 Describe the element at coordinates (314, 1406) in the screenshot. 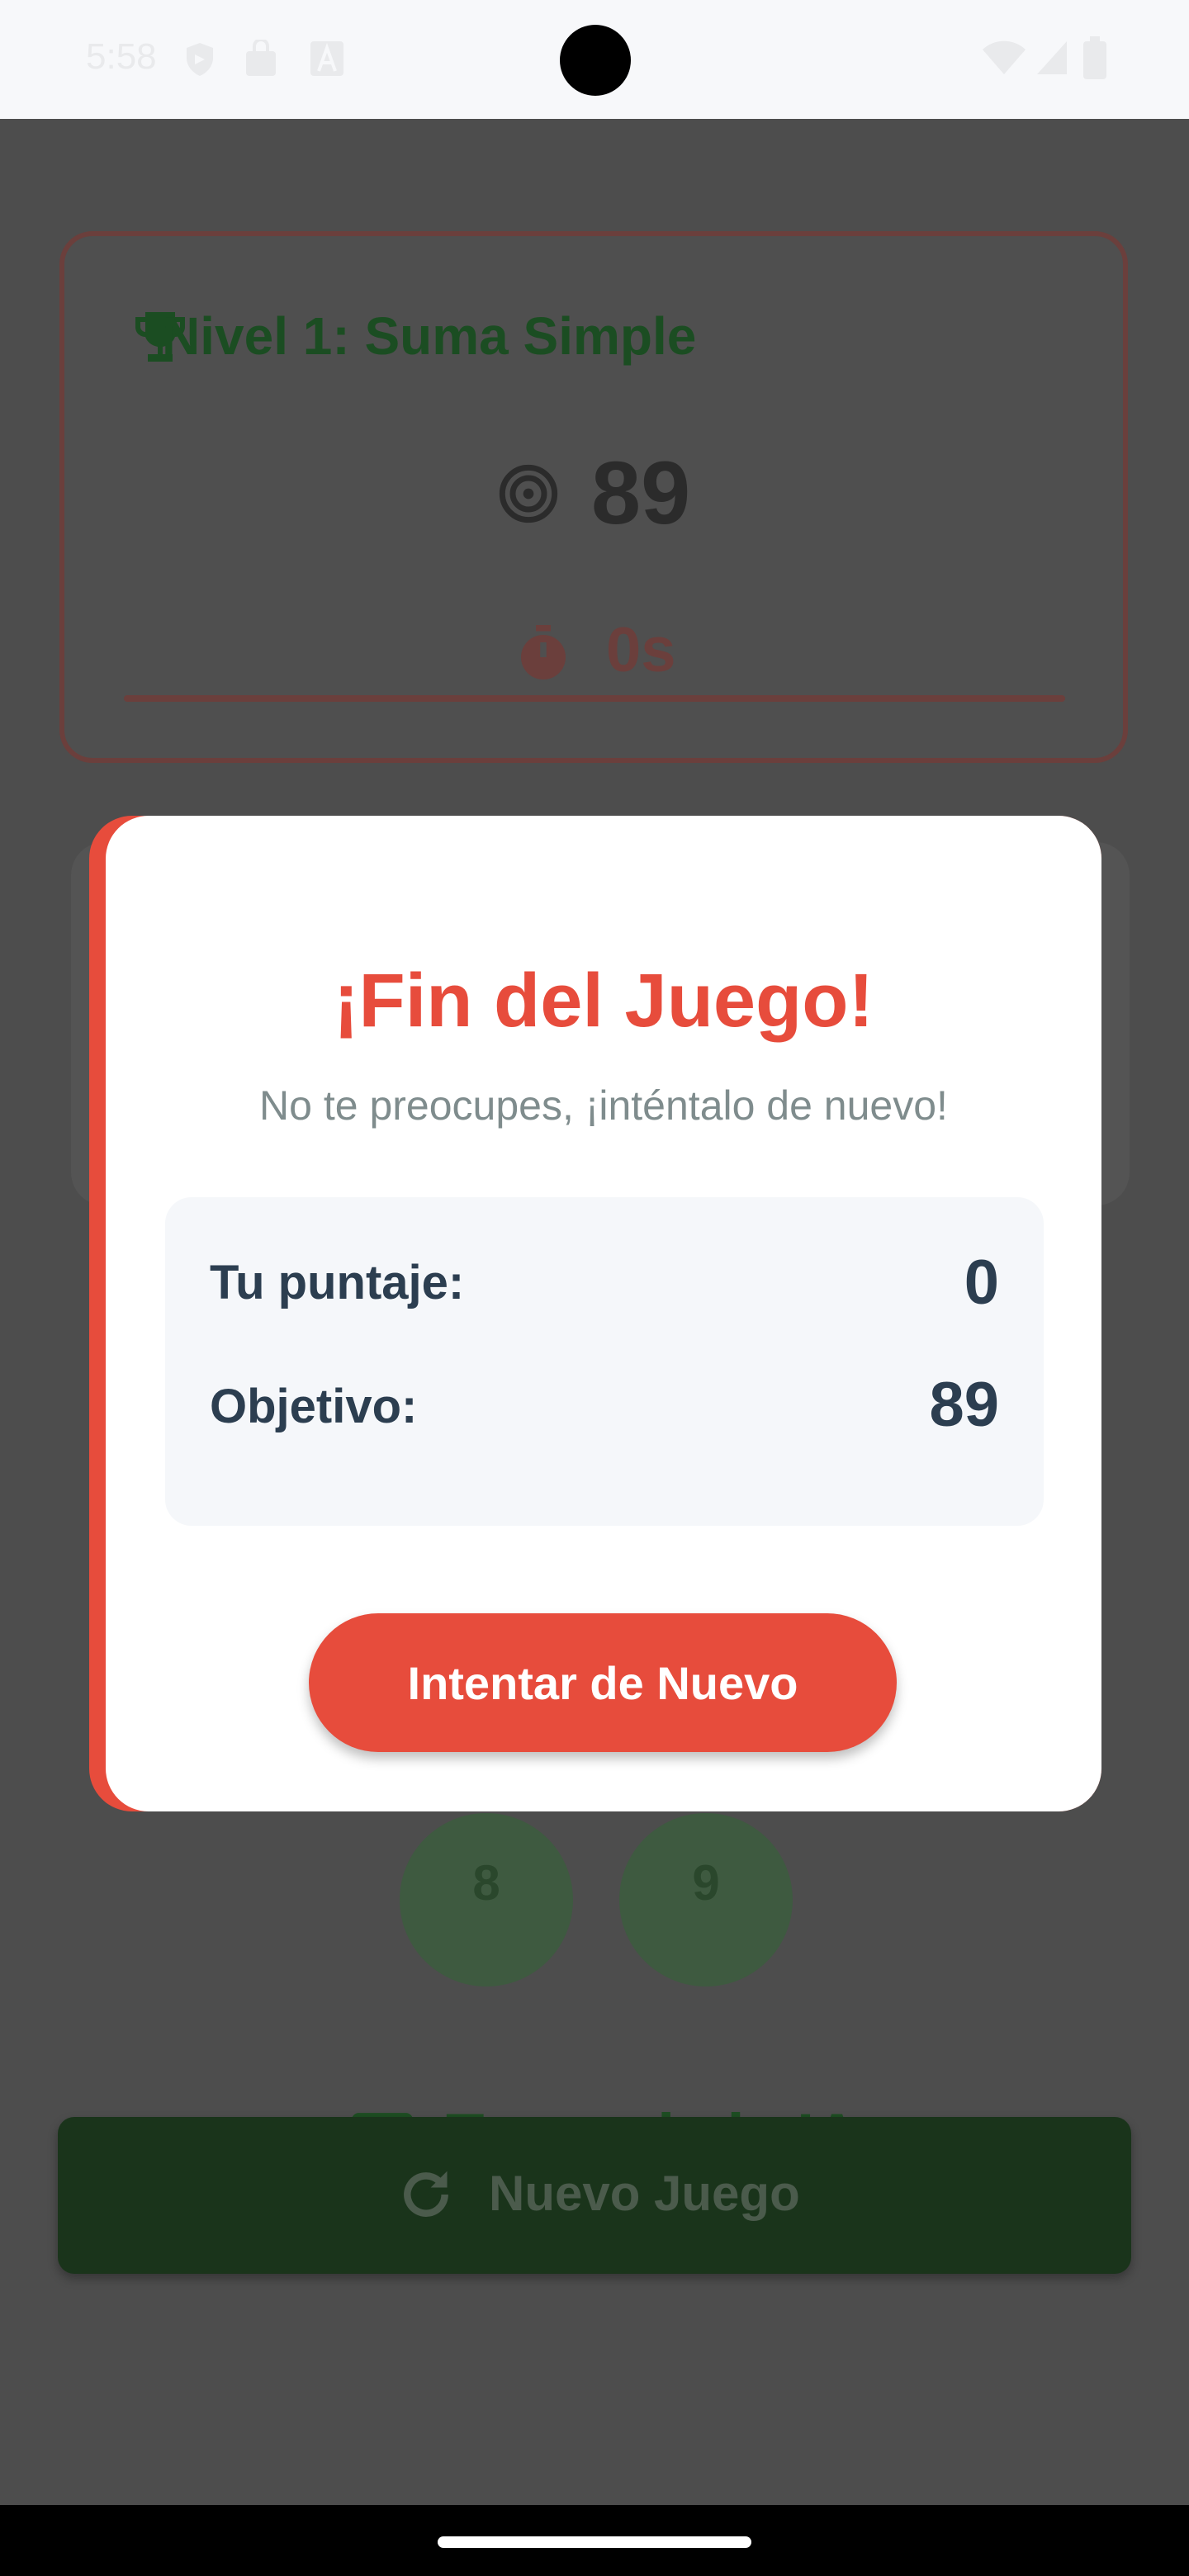

I see `target-label: Objetivo:` at that location.